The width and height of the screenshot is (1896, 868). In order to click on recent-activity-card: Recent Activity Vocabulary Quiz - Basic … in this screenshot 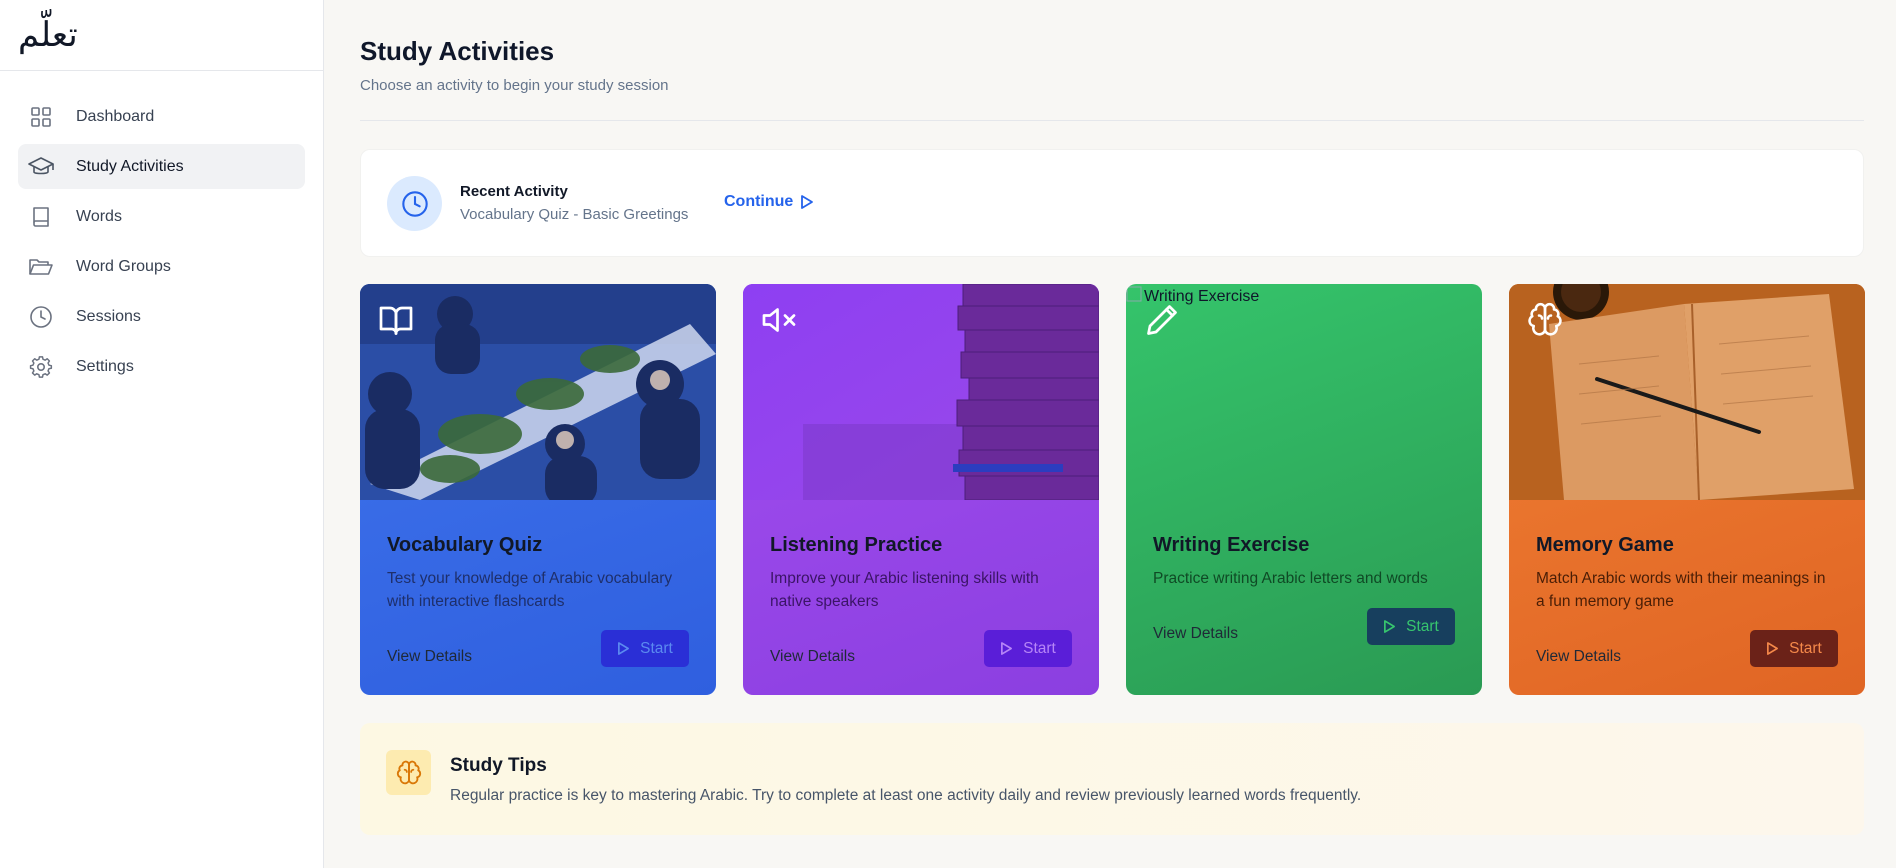, I will do `click(1112, 203)`.